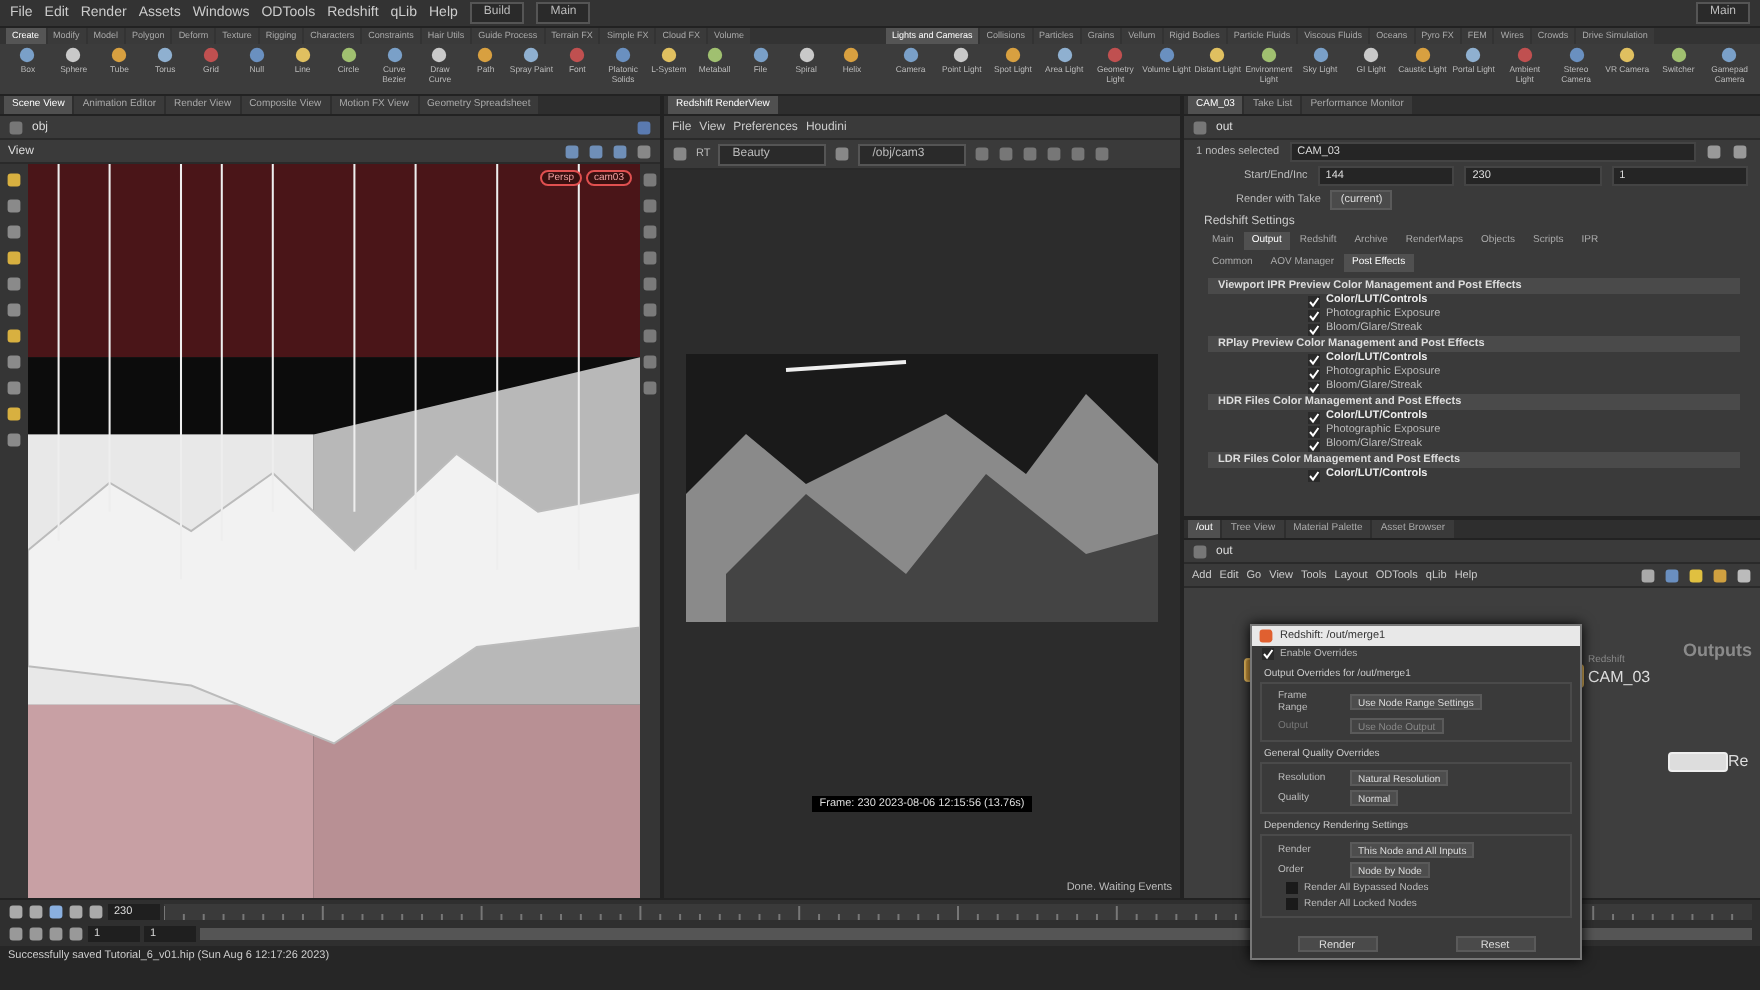 This screenshot has width=1760, height=990. What do you see at coordinates (1619, 677) in the screenshot?
I see `node-label: CAM_03` at bounding box center [1619, 677].